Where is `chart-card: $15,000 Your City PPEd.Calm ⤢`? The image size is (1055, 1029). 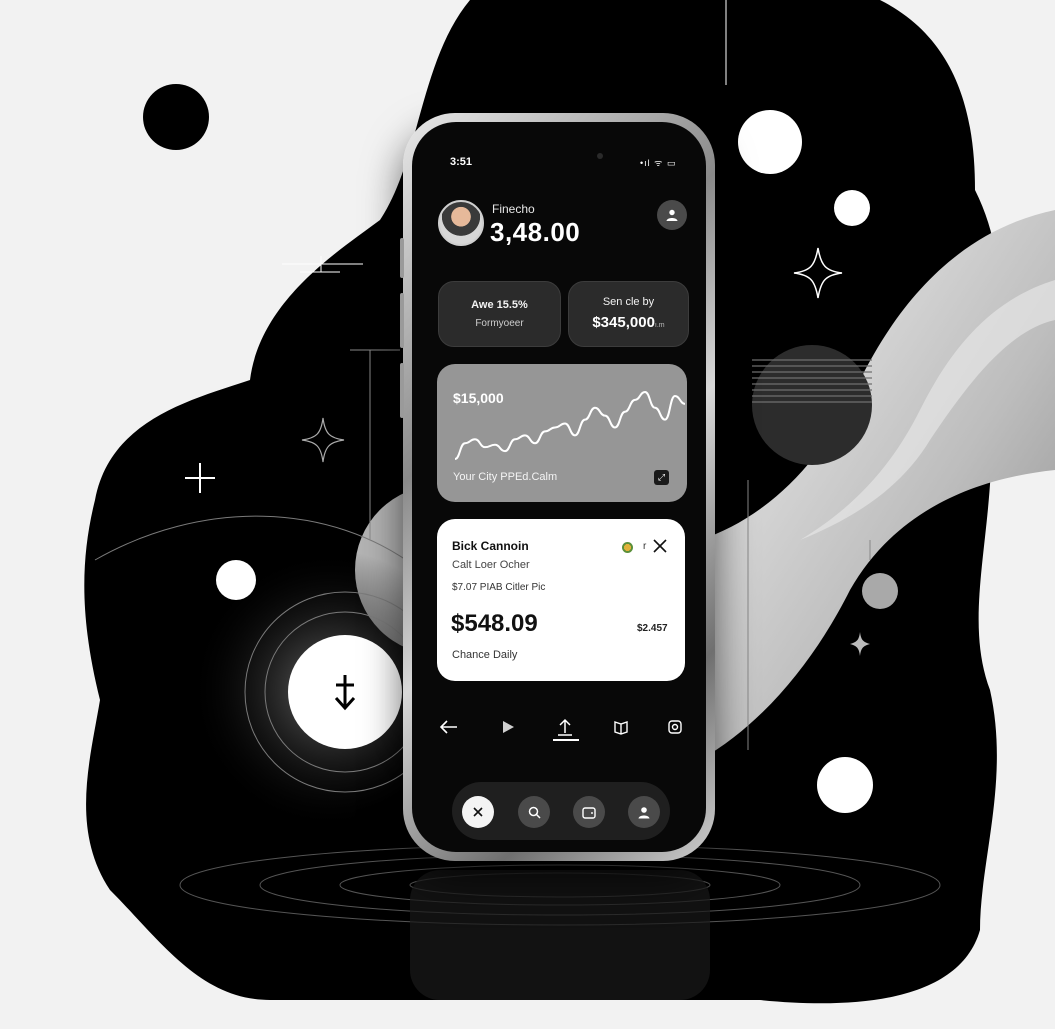 chart-card: $15,000 Your City PPEd.Calm ⤢ is located at coordinates (562, 433).